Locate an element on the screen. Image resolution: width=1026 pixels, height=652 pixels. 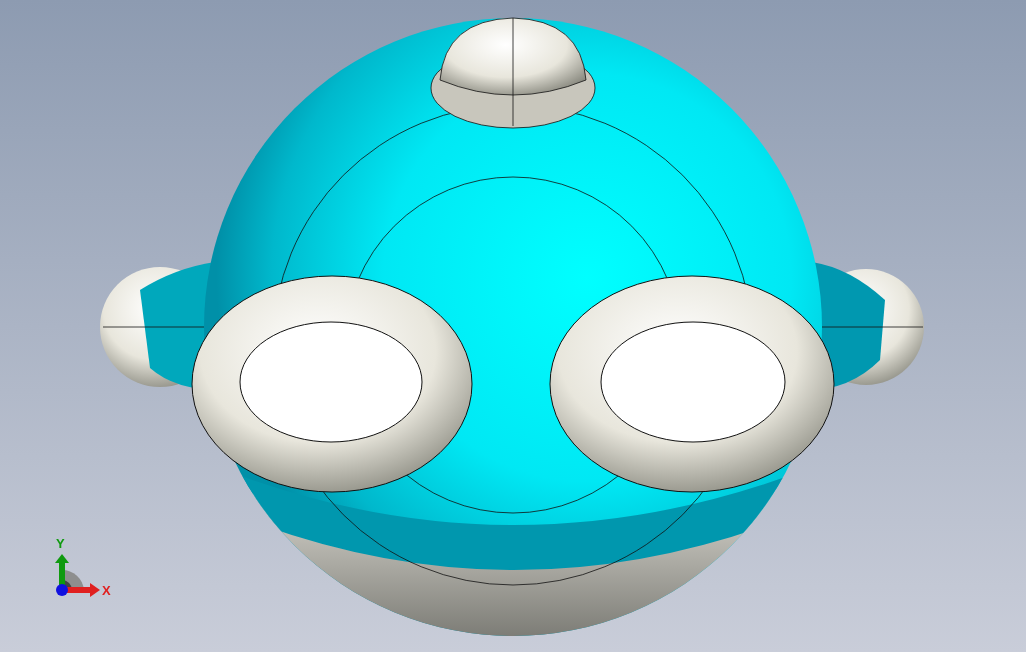
y-axis-label: Y is located at coordinates (60, 543).